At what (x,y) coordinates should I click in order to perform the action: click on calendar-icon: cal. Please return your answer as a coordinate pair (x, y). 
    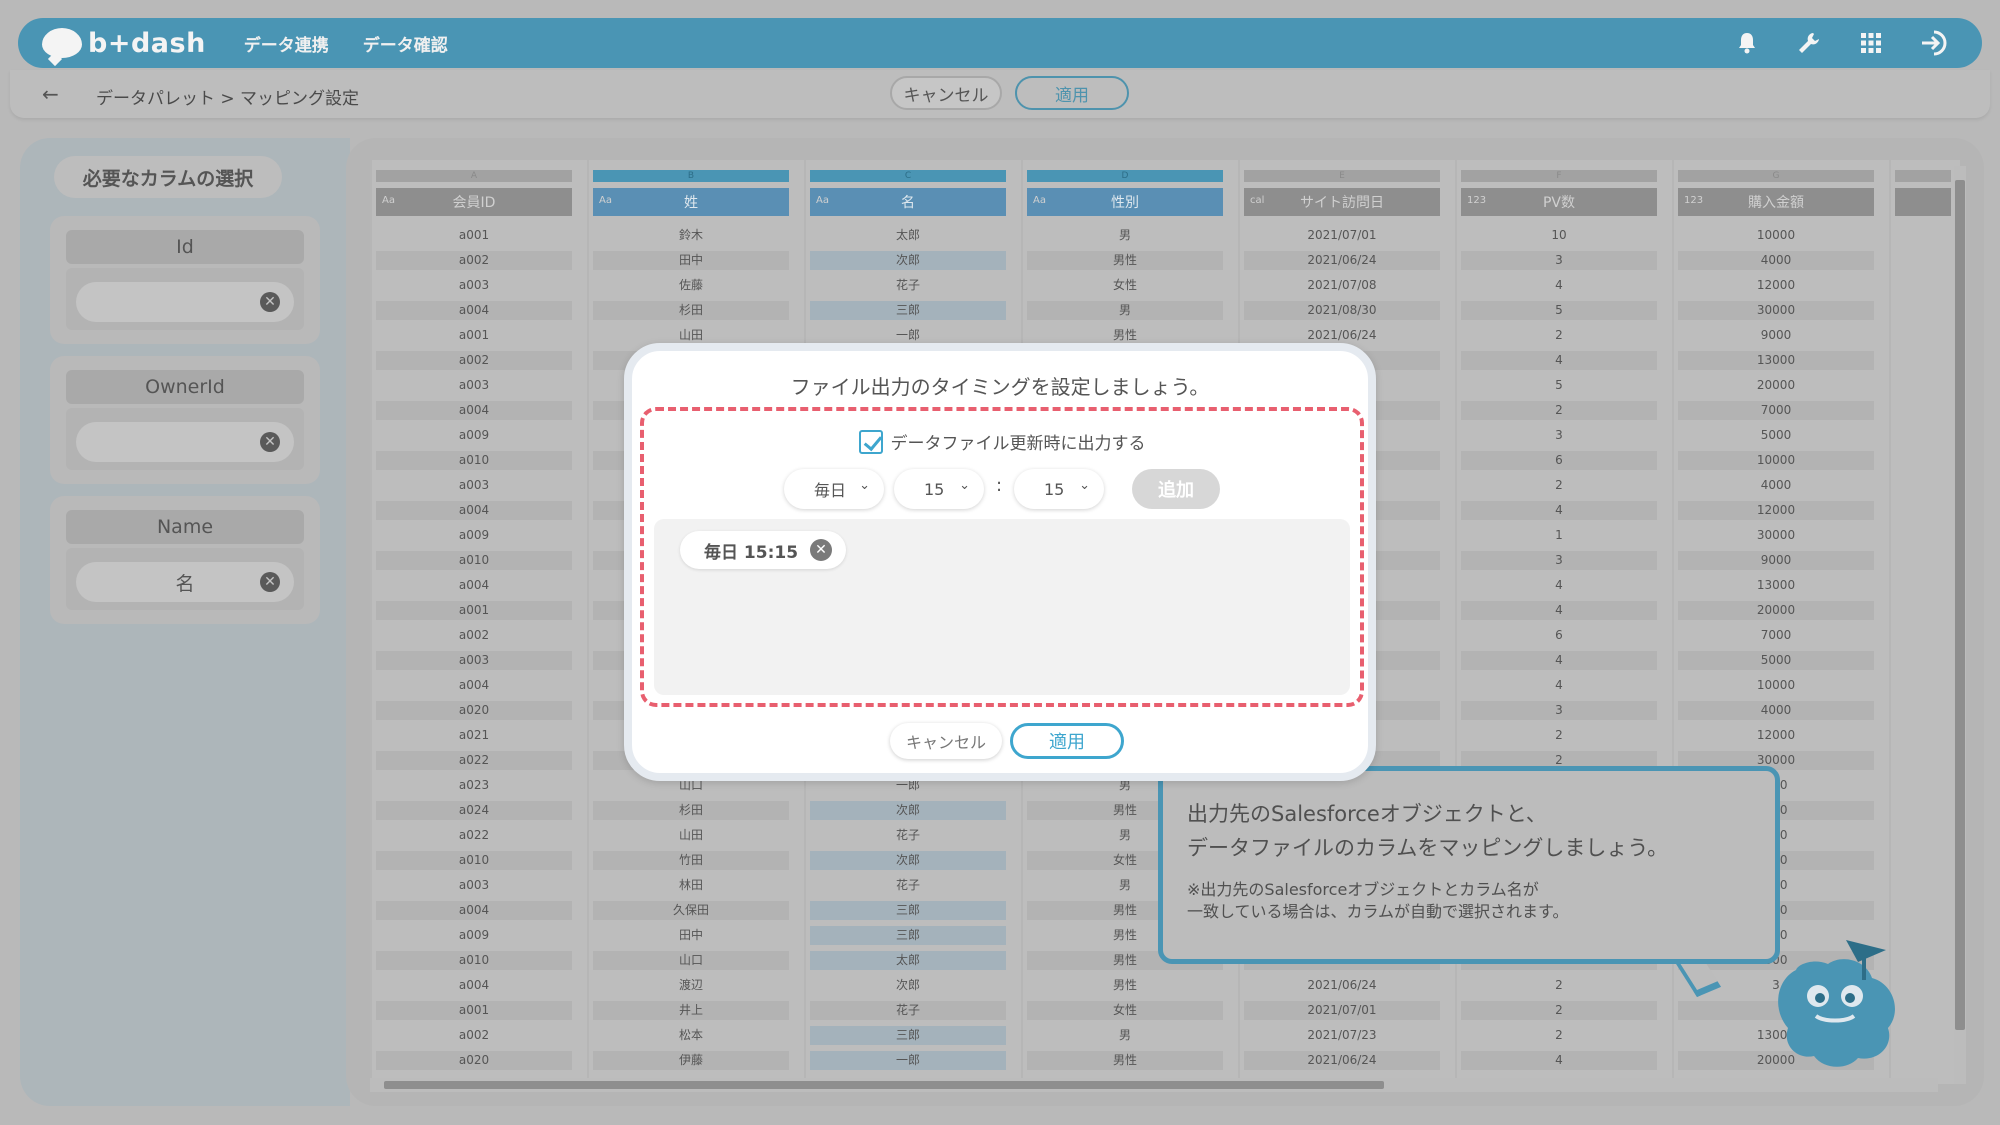
    Looking at the image, I should click on (1257, 200).